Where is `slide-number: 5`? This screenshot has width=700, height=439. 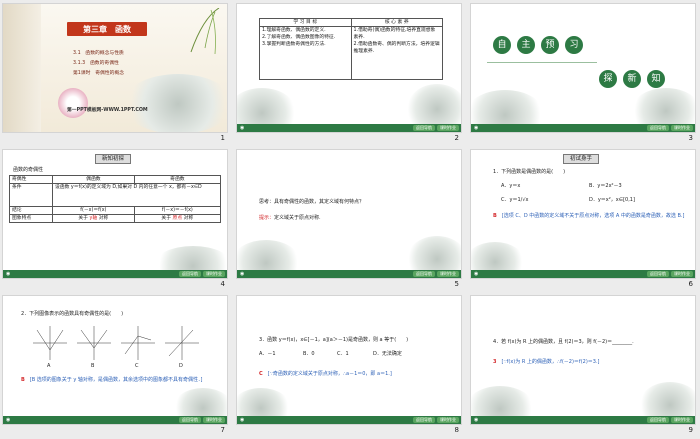 slide-number: 5 is located at coordinates (456, 284).